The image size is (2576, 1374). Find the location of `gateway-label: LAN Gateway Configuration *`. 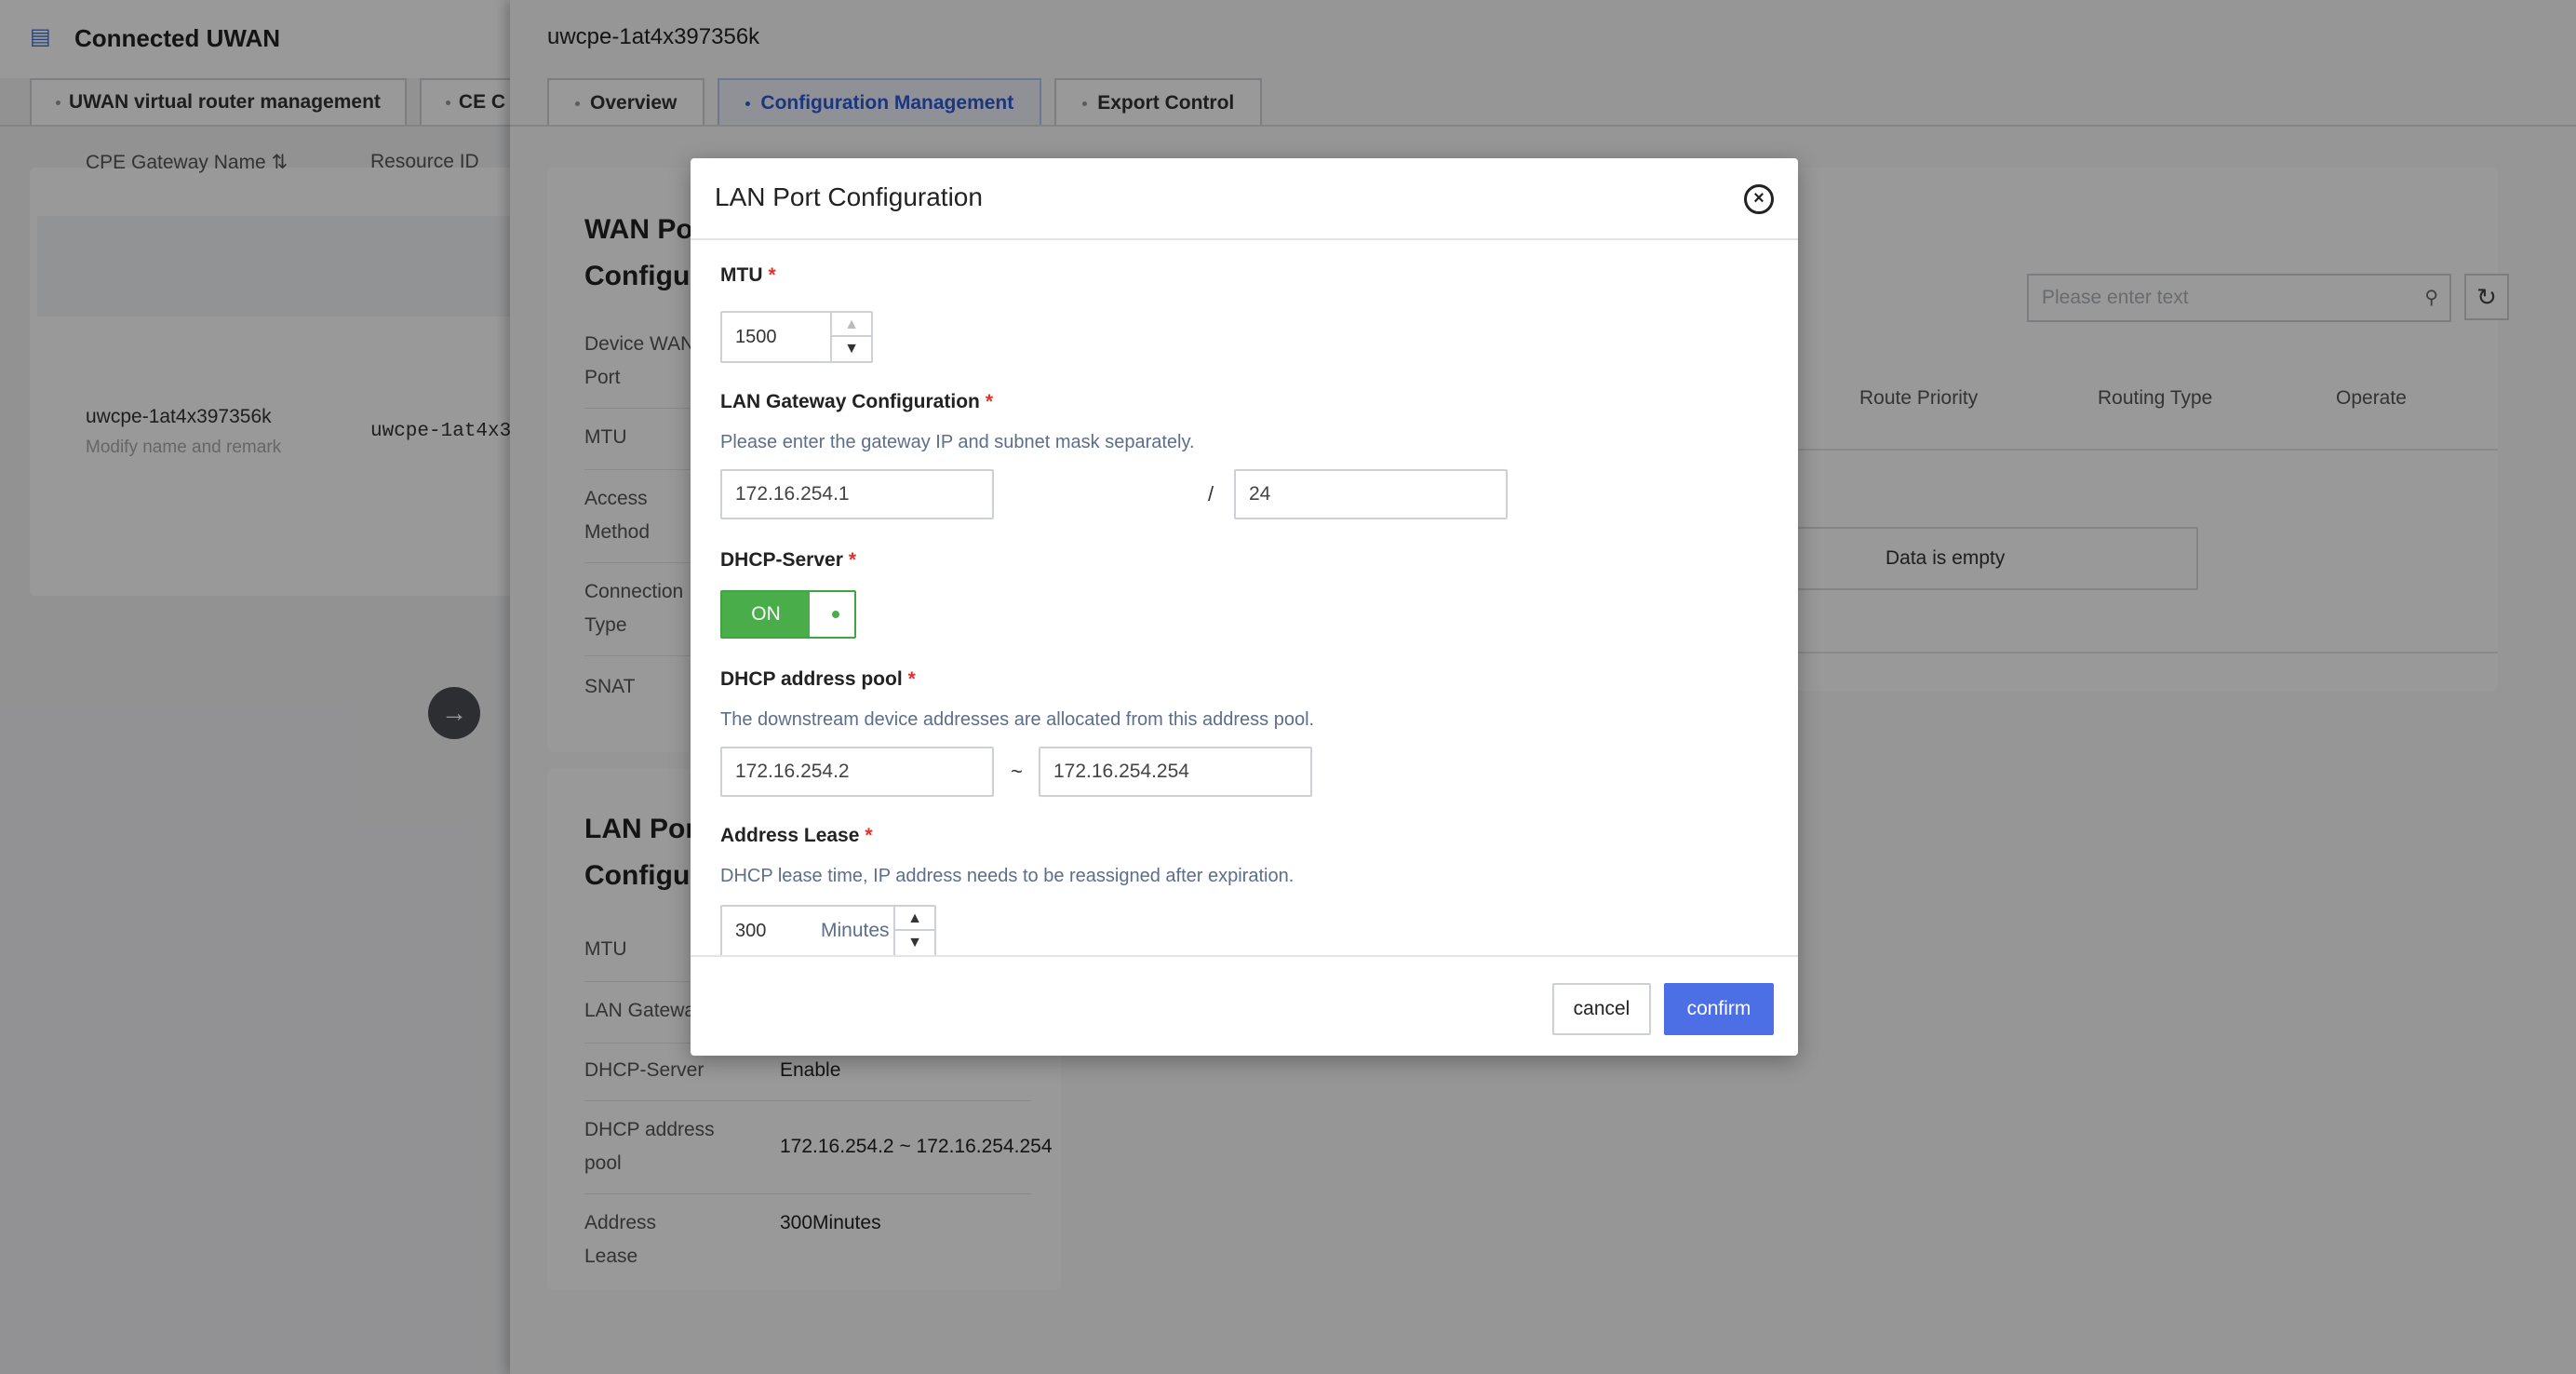

gateway-label: LAN Gateway Configuration * is located at coordinates (857, 402).